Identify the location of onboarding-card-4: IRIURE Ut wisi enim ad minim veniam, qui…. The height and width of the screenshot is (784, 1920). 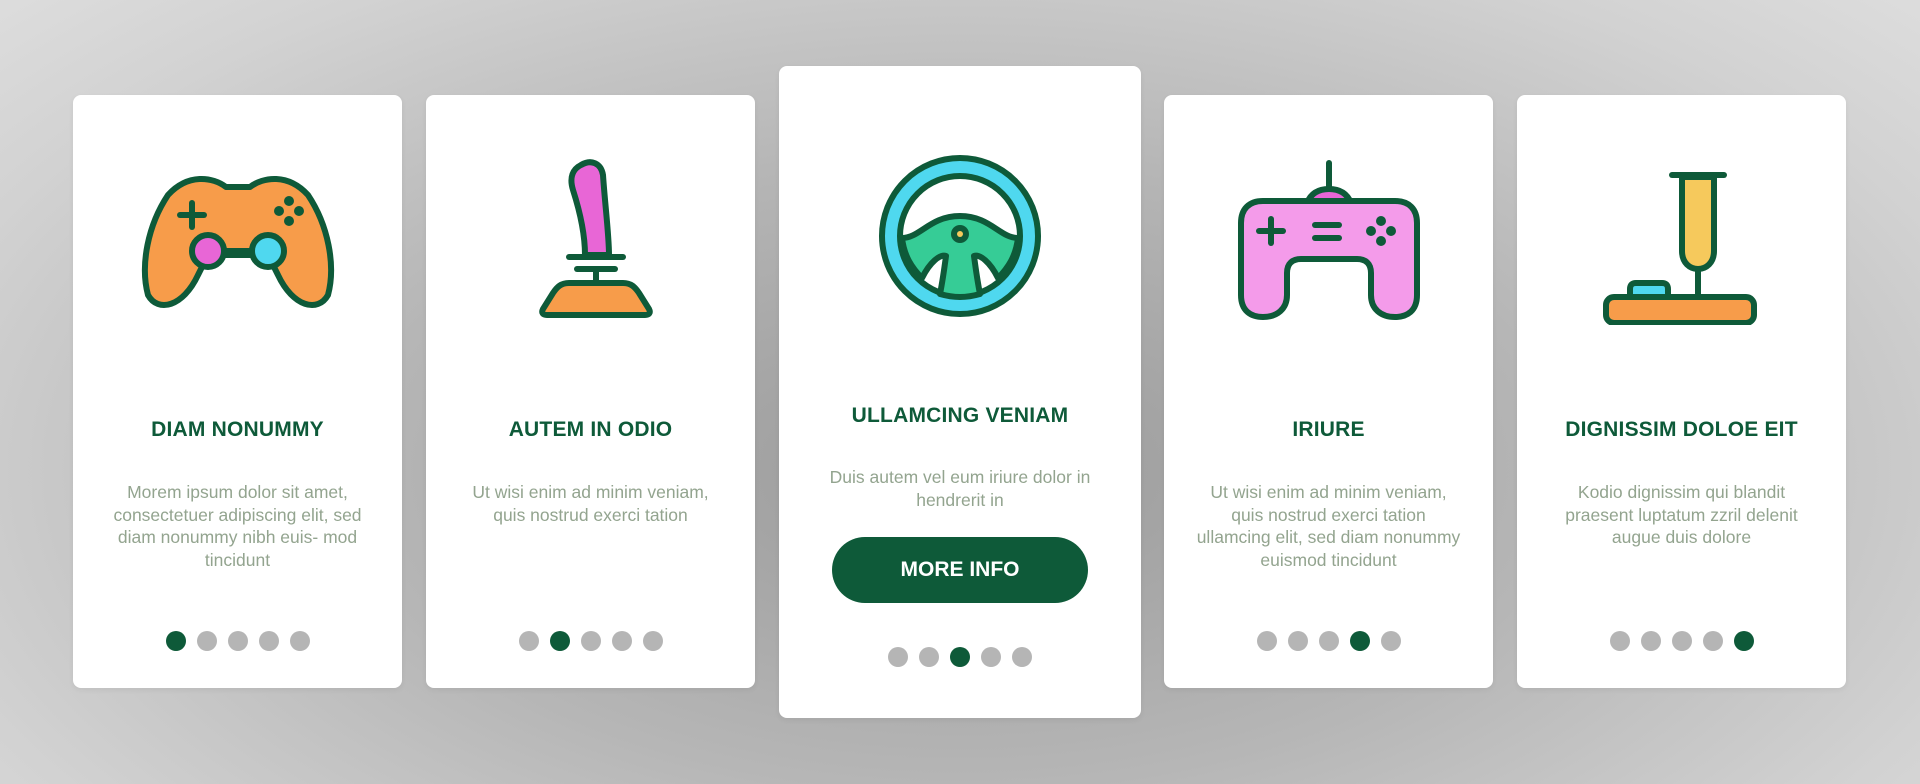
(1328, 391).